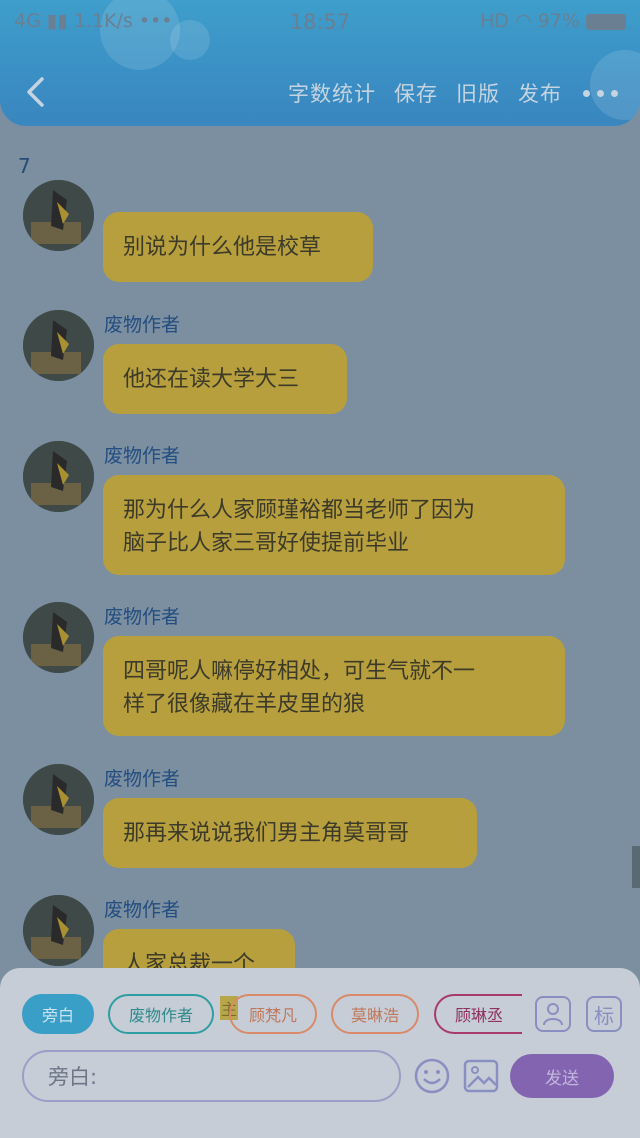  What do you see at coordinates (432, 1076) in the screenshot?
I see `emoji-icon` at bounding box center [432, 1076].